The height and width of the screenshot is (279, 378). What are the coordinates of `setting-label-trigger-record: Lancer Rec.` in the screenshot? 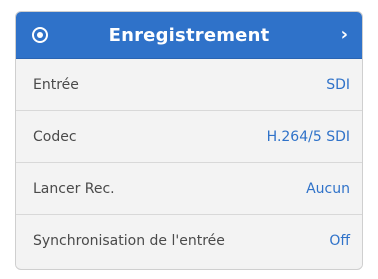 It's located at (74, 188).